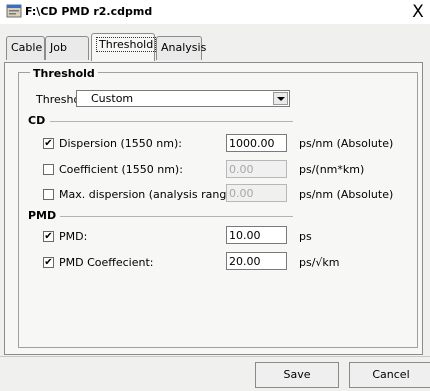 The image size is (430, 391). What do you see at coordinates (112, 98) in the screenshot?
I see `threshold-dropdown-value: Custom` at bounding box center [112, 98].